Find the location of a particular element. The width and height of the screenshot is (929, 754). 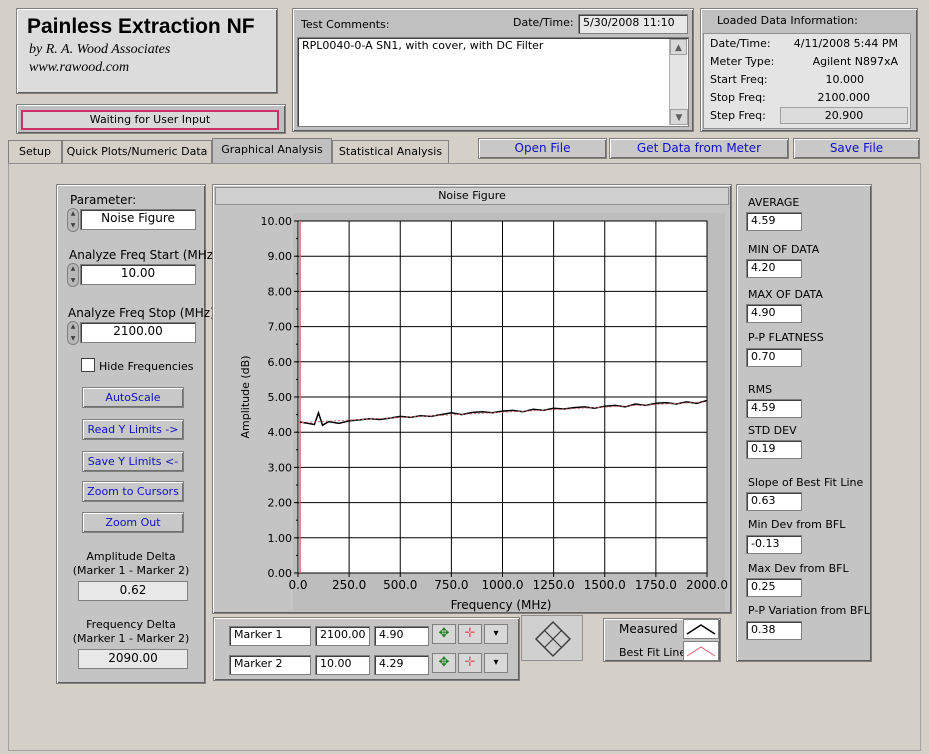

y-tick-label: 8.00 is located at coordinates (280, 291).